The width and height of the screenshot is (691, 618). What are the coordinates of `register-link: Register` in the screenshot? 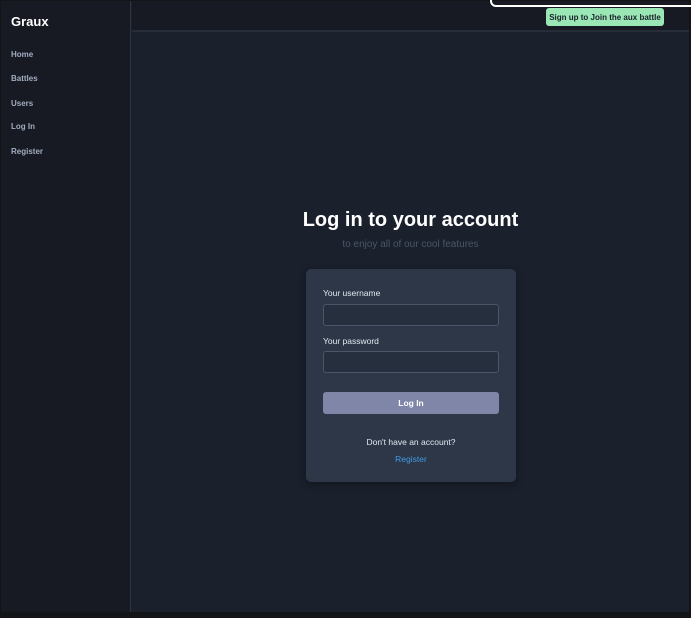 It's located at (411, 459).